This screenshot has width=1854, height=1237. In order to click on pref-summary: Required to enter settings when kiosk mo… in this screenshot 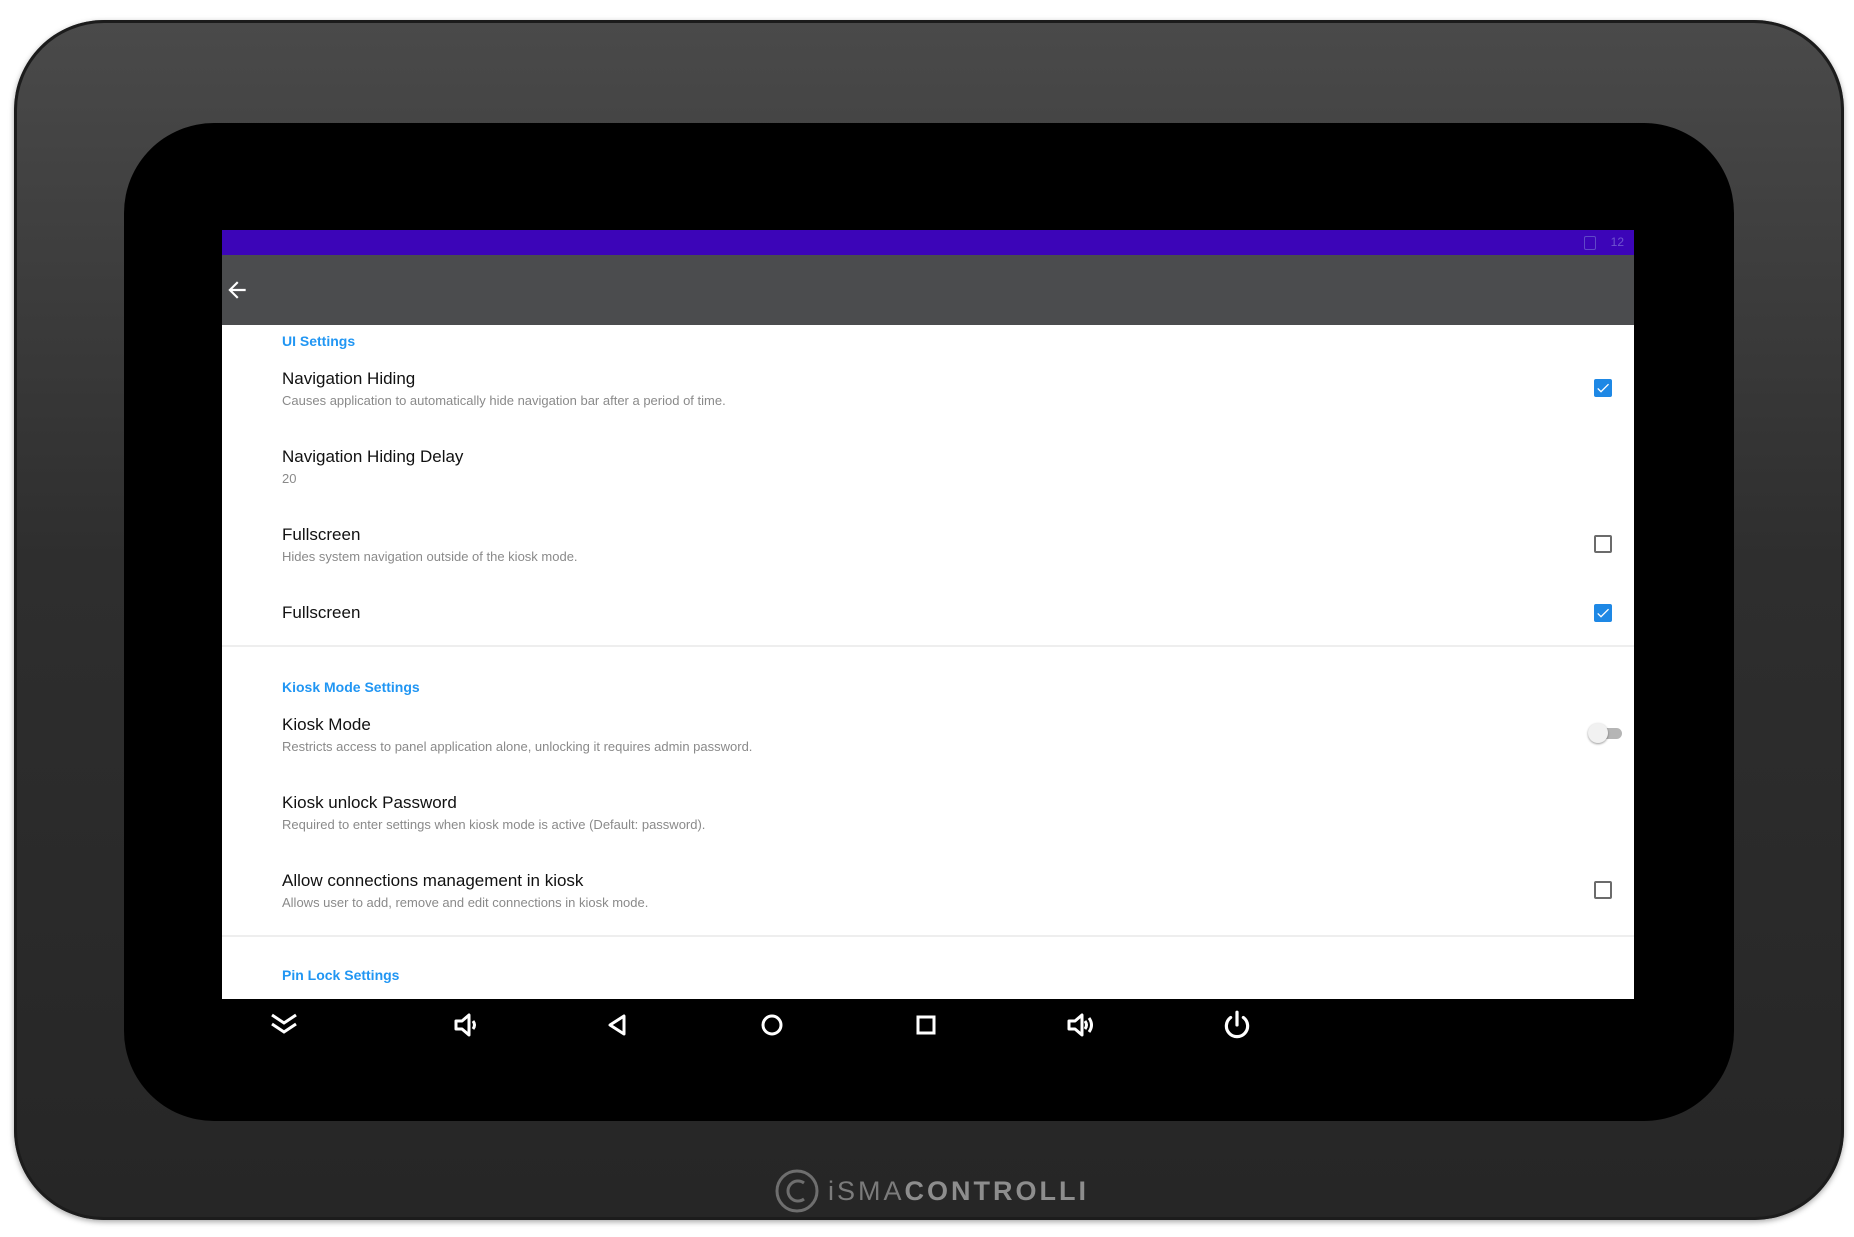, I will do `click(494, 824)`.